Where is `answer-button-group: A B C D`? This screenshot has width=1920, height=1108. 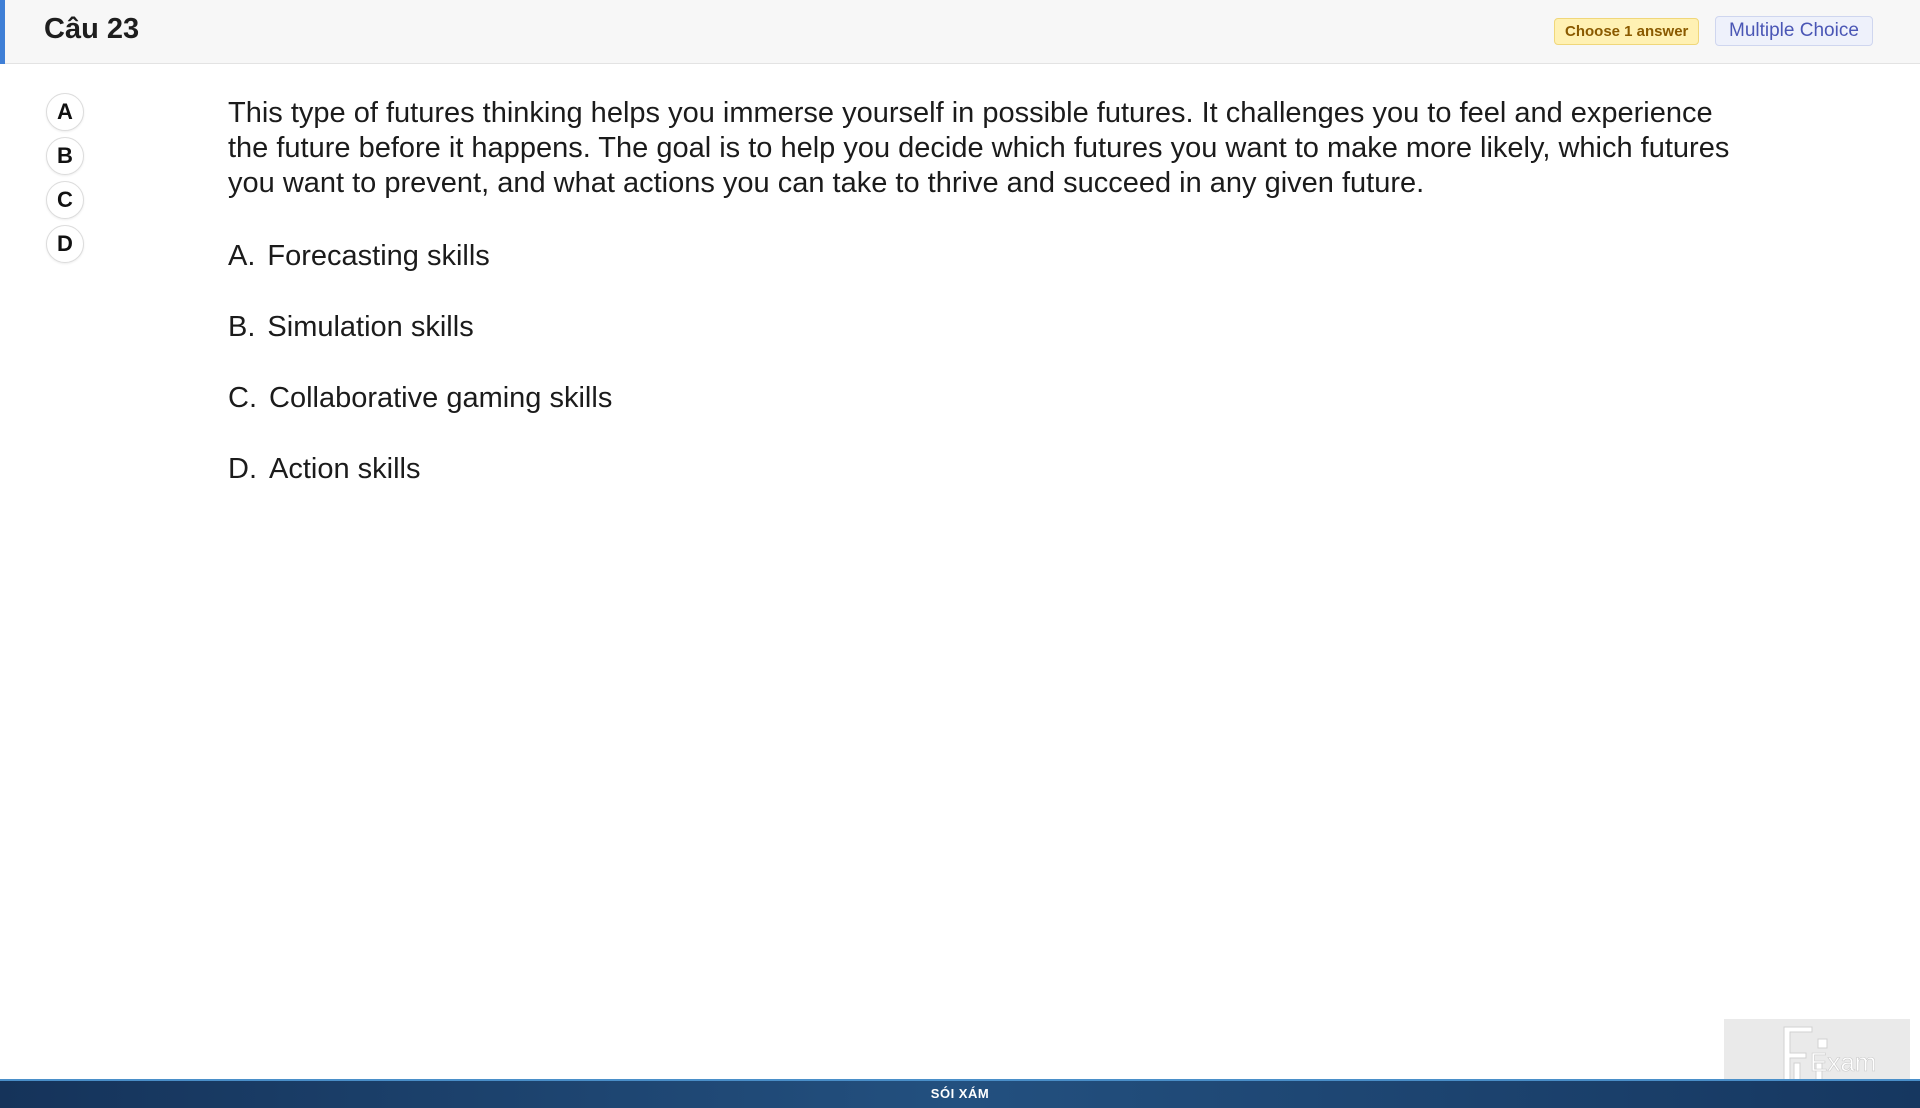 answer-button-group: A B C D is located at coordinates (66, 181).